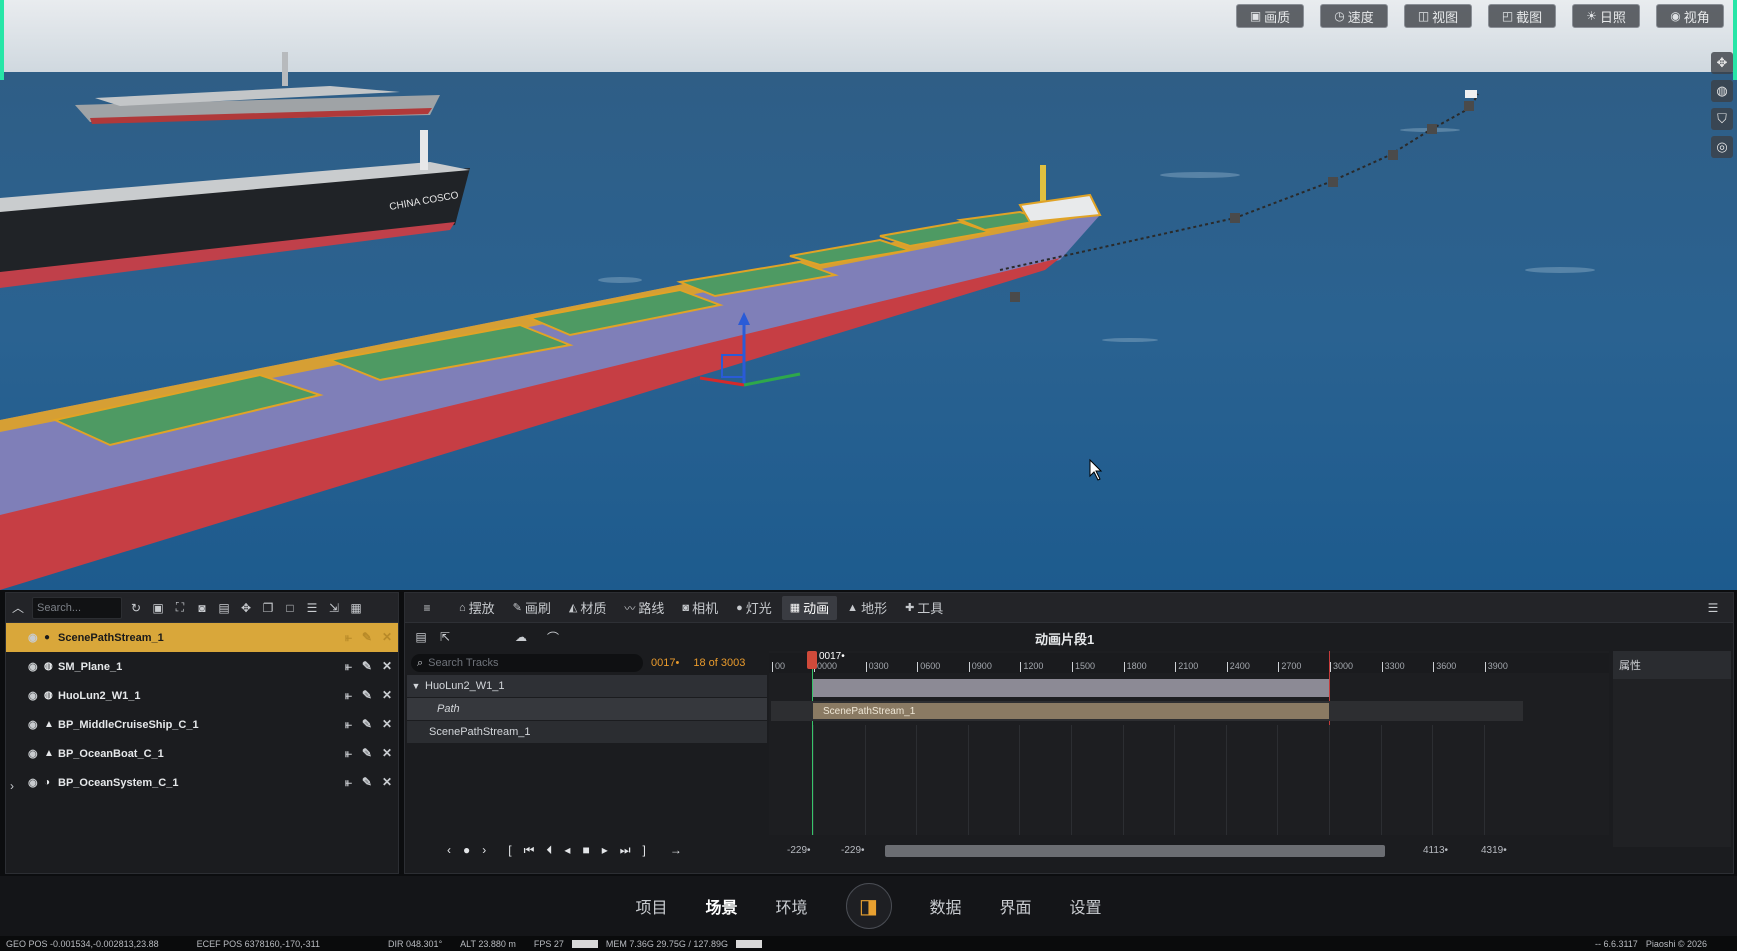 The height and width of the screenshot is (951, 1737). What do you see at coordinates (202, 695) in the screenshot?
I see `outliner-item: ◉ ◍ HuoLun2_W1_1 ⫦ ✎ ✕` at bounding box center [202, 695].